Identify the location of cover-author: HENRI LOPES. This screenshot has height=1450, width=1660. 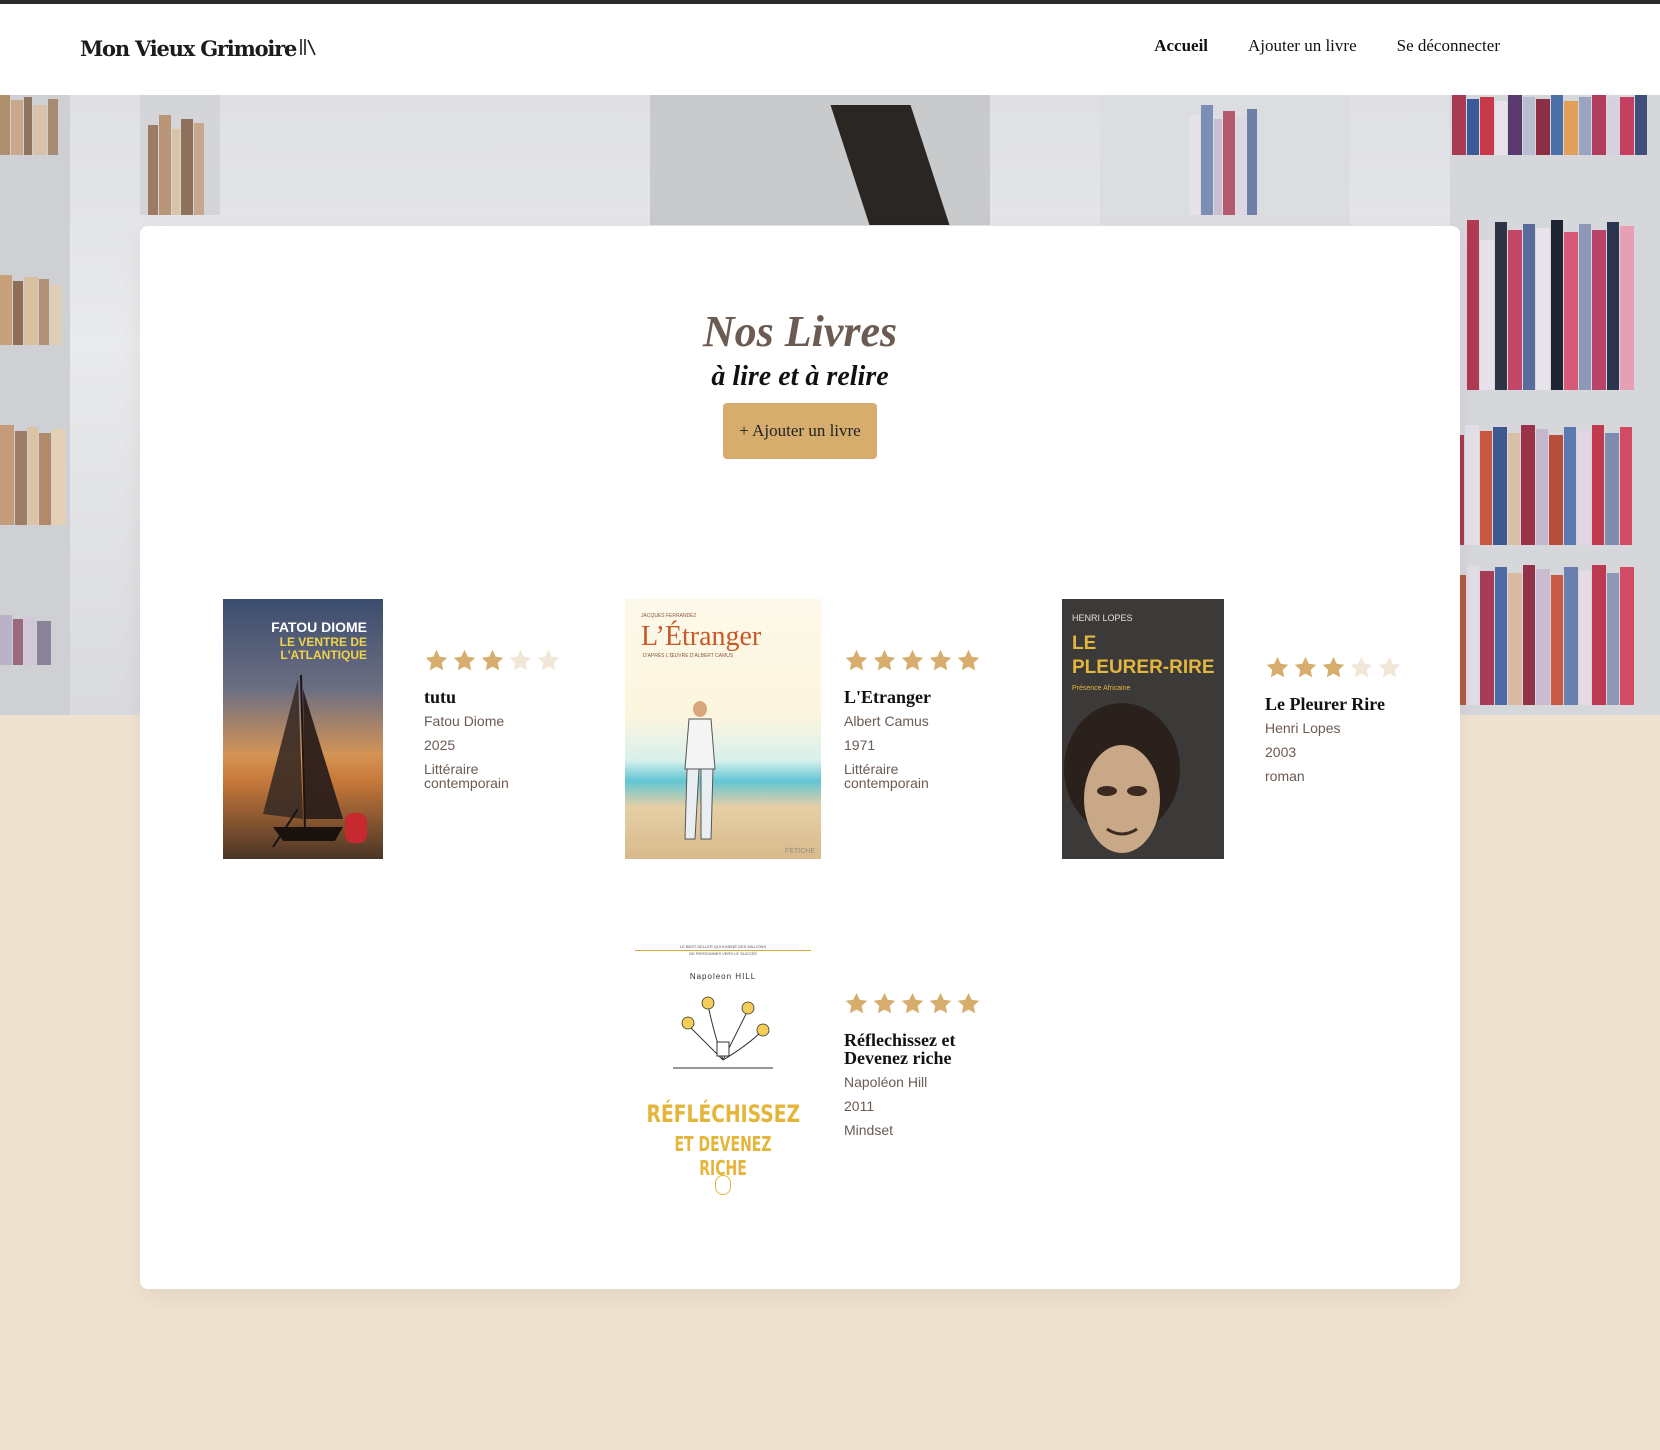
(1102, 618).